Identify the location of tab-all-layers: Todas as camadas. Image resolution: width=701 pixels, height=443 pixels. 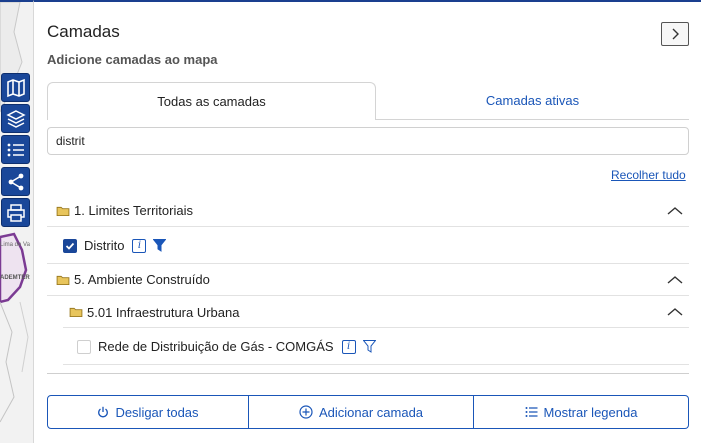
(211, 101).